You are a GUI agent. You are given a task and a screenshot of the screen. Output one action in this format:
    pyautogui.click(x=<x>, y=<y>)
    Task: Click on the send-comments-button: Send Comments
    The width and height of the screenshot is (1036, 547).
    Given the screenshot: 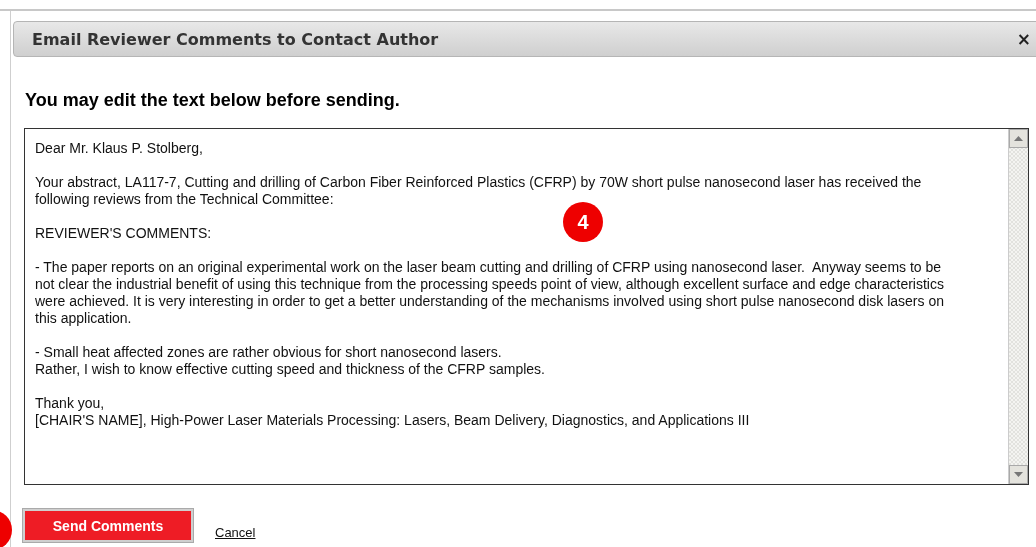 What is the action you would take?
    pyautogui.click(x=108, y=525)
    